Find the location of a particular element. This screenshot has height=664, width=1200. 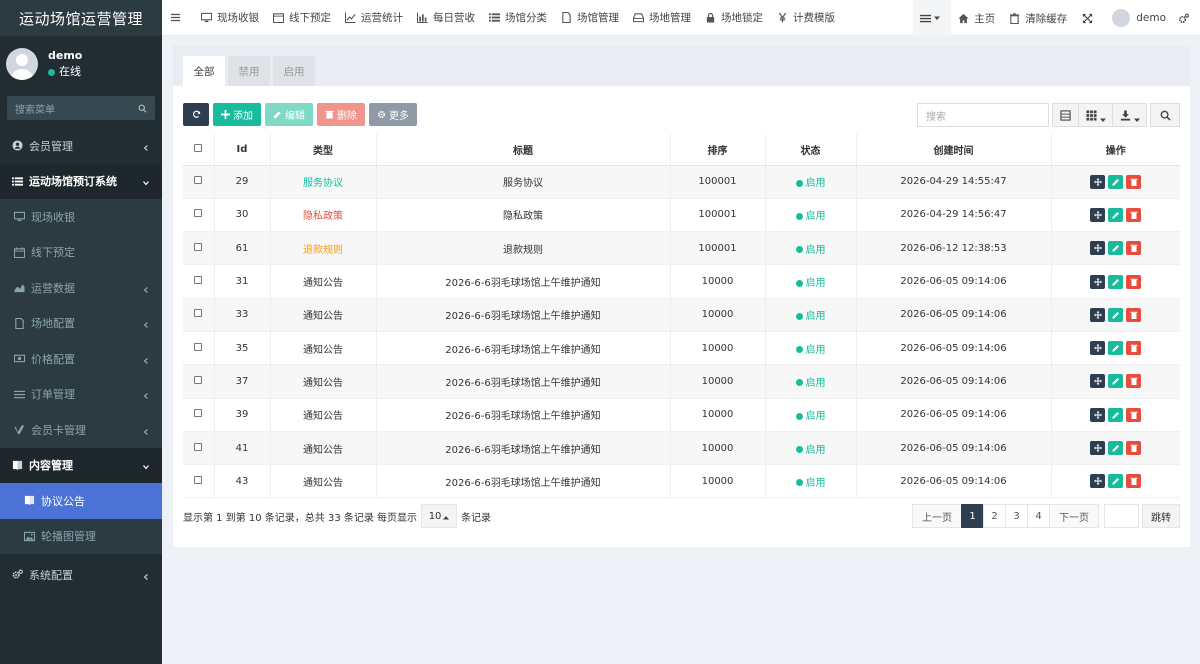

nav-clear-cache: 清除缓存 is located at coordinates (1038, 18).